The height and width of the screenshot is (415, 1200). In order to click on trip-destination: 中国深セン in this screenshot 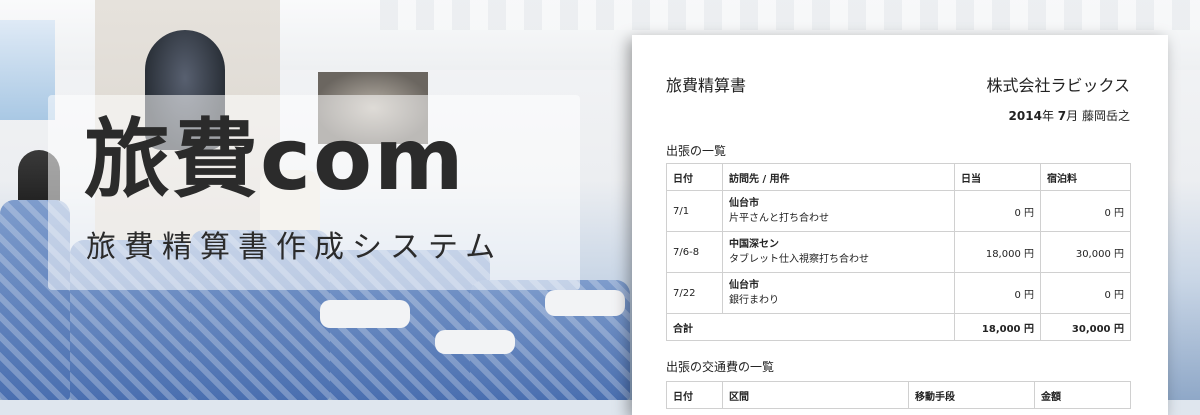, I will do `click(754, 244)`.